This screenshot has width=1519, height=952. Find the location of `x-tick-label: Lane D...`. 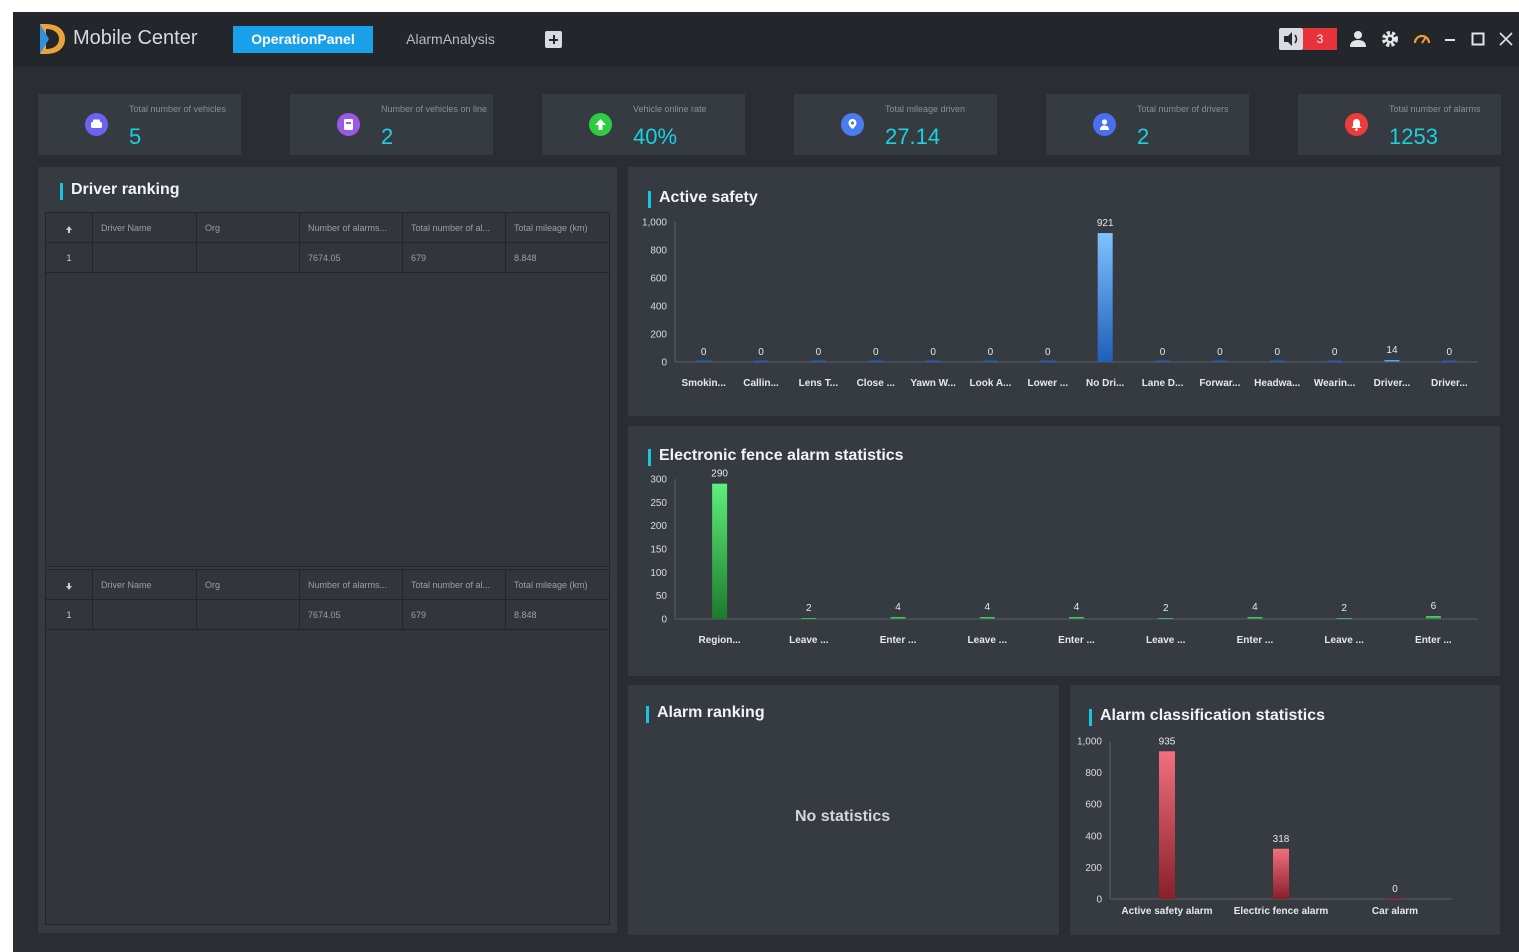

x-tick-label: Lane D... is located at coordinates (1163, 383).